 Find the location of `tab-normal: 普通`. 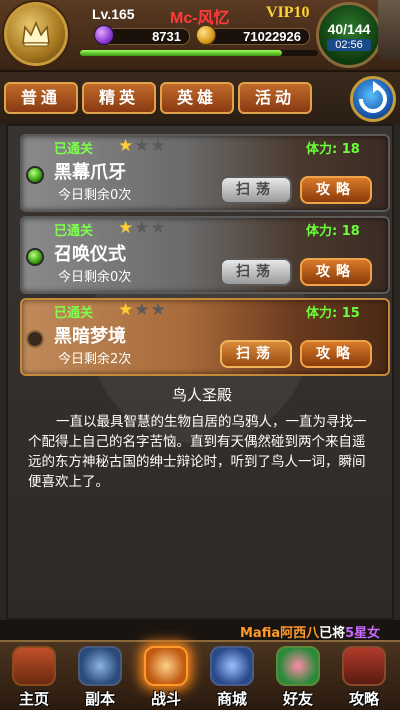

tab-normal: 普通 is located at coordinates (41, 98).